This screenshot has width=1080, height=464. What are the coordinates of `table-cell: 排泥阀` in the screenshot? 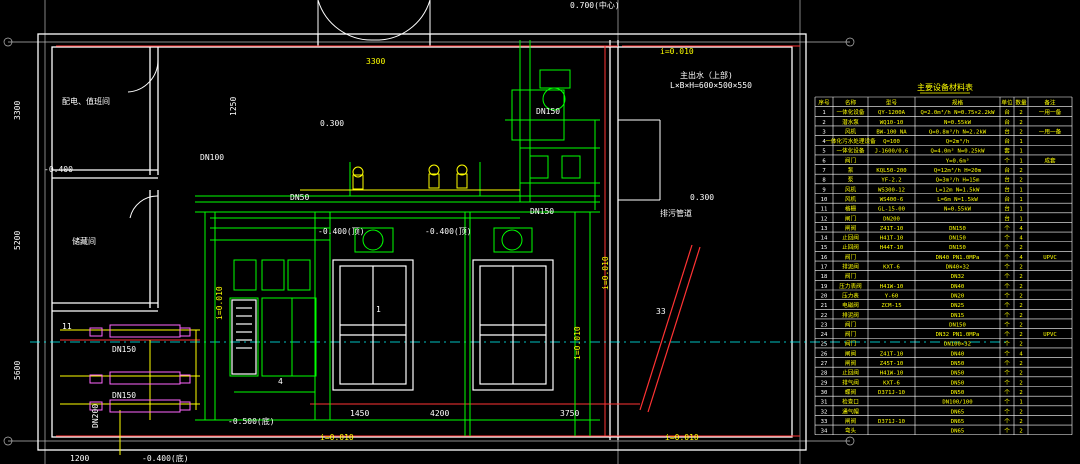 It's located at (850, 315).